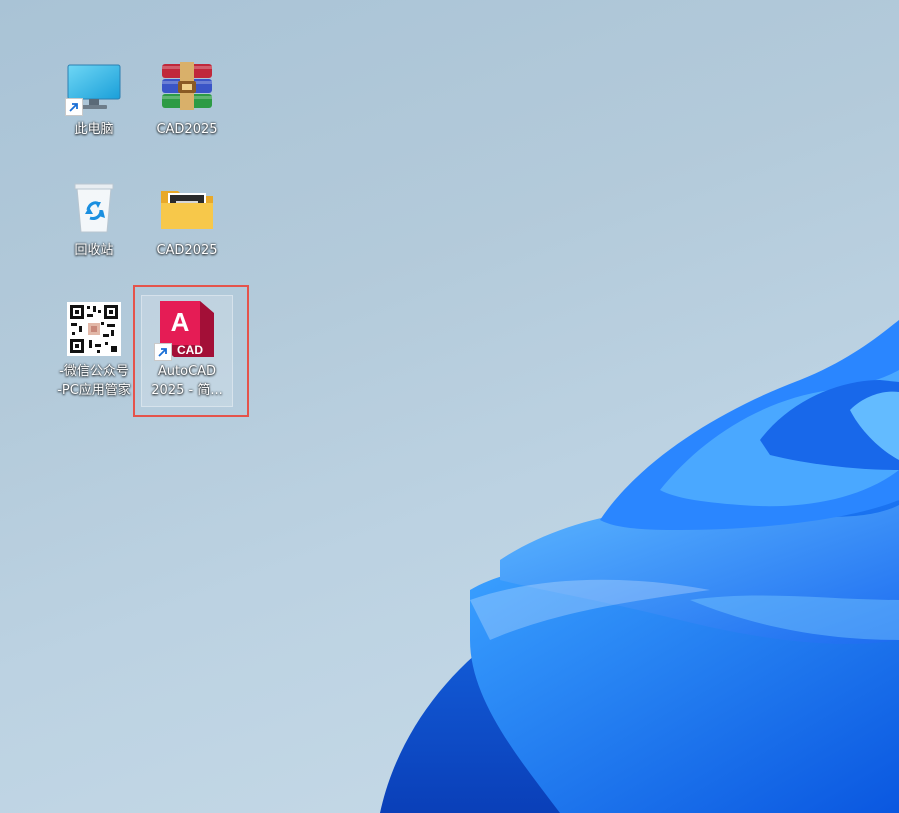  Describe the element at coordinates (187, 371) in the screenshot. I see `icon-label-line1: AutoCAD` at that location.